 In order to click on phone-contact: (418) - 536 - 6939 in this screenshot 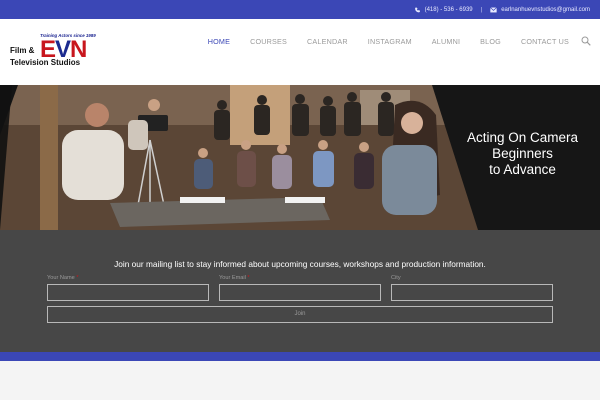, I will do `click(443, 10)`.